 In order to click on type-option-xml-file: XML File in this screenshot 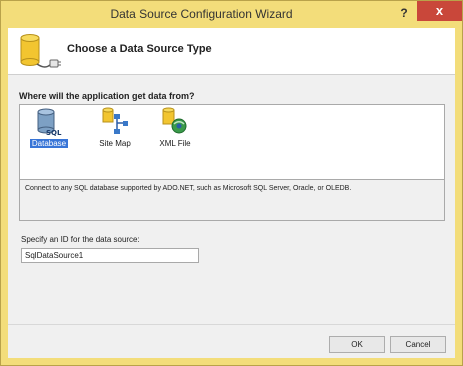, I will do `click(175, 128)`.